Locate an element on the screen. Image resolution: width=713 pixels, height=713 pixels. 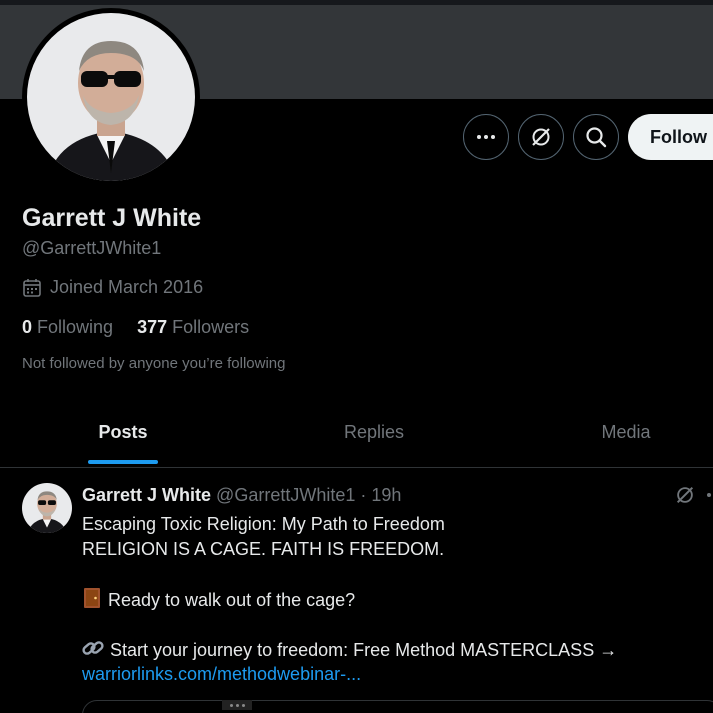
post-line-question: Ready to walk out of the cage? is located at coordinates (392, 599).